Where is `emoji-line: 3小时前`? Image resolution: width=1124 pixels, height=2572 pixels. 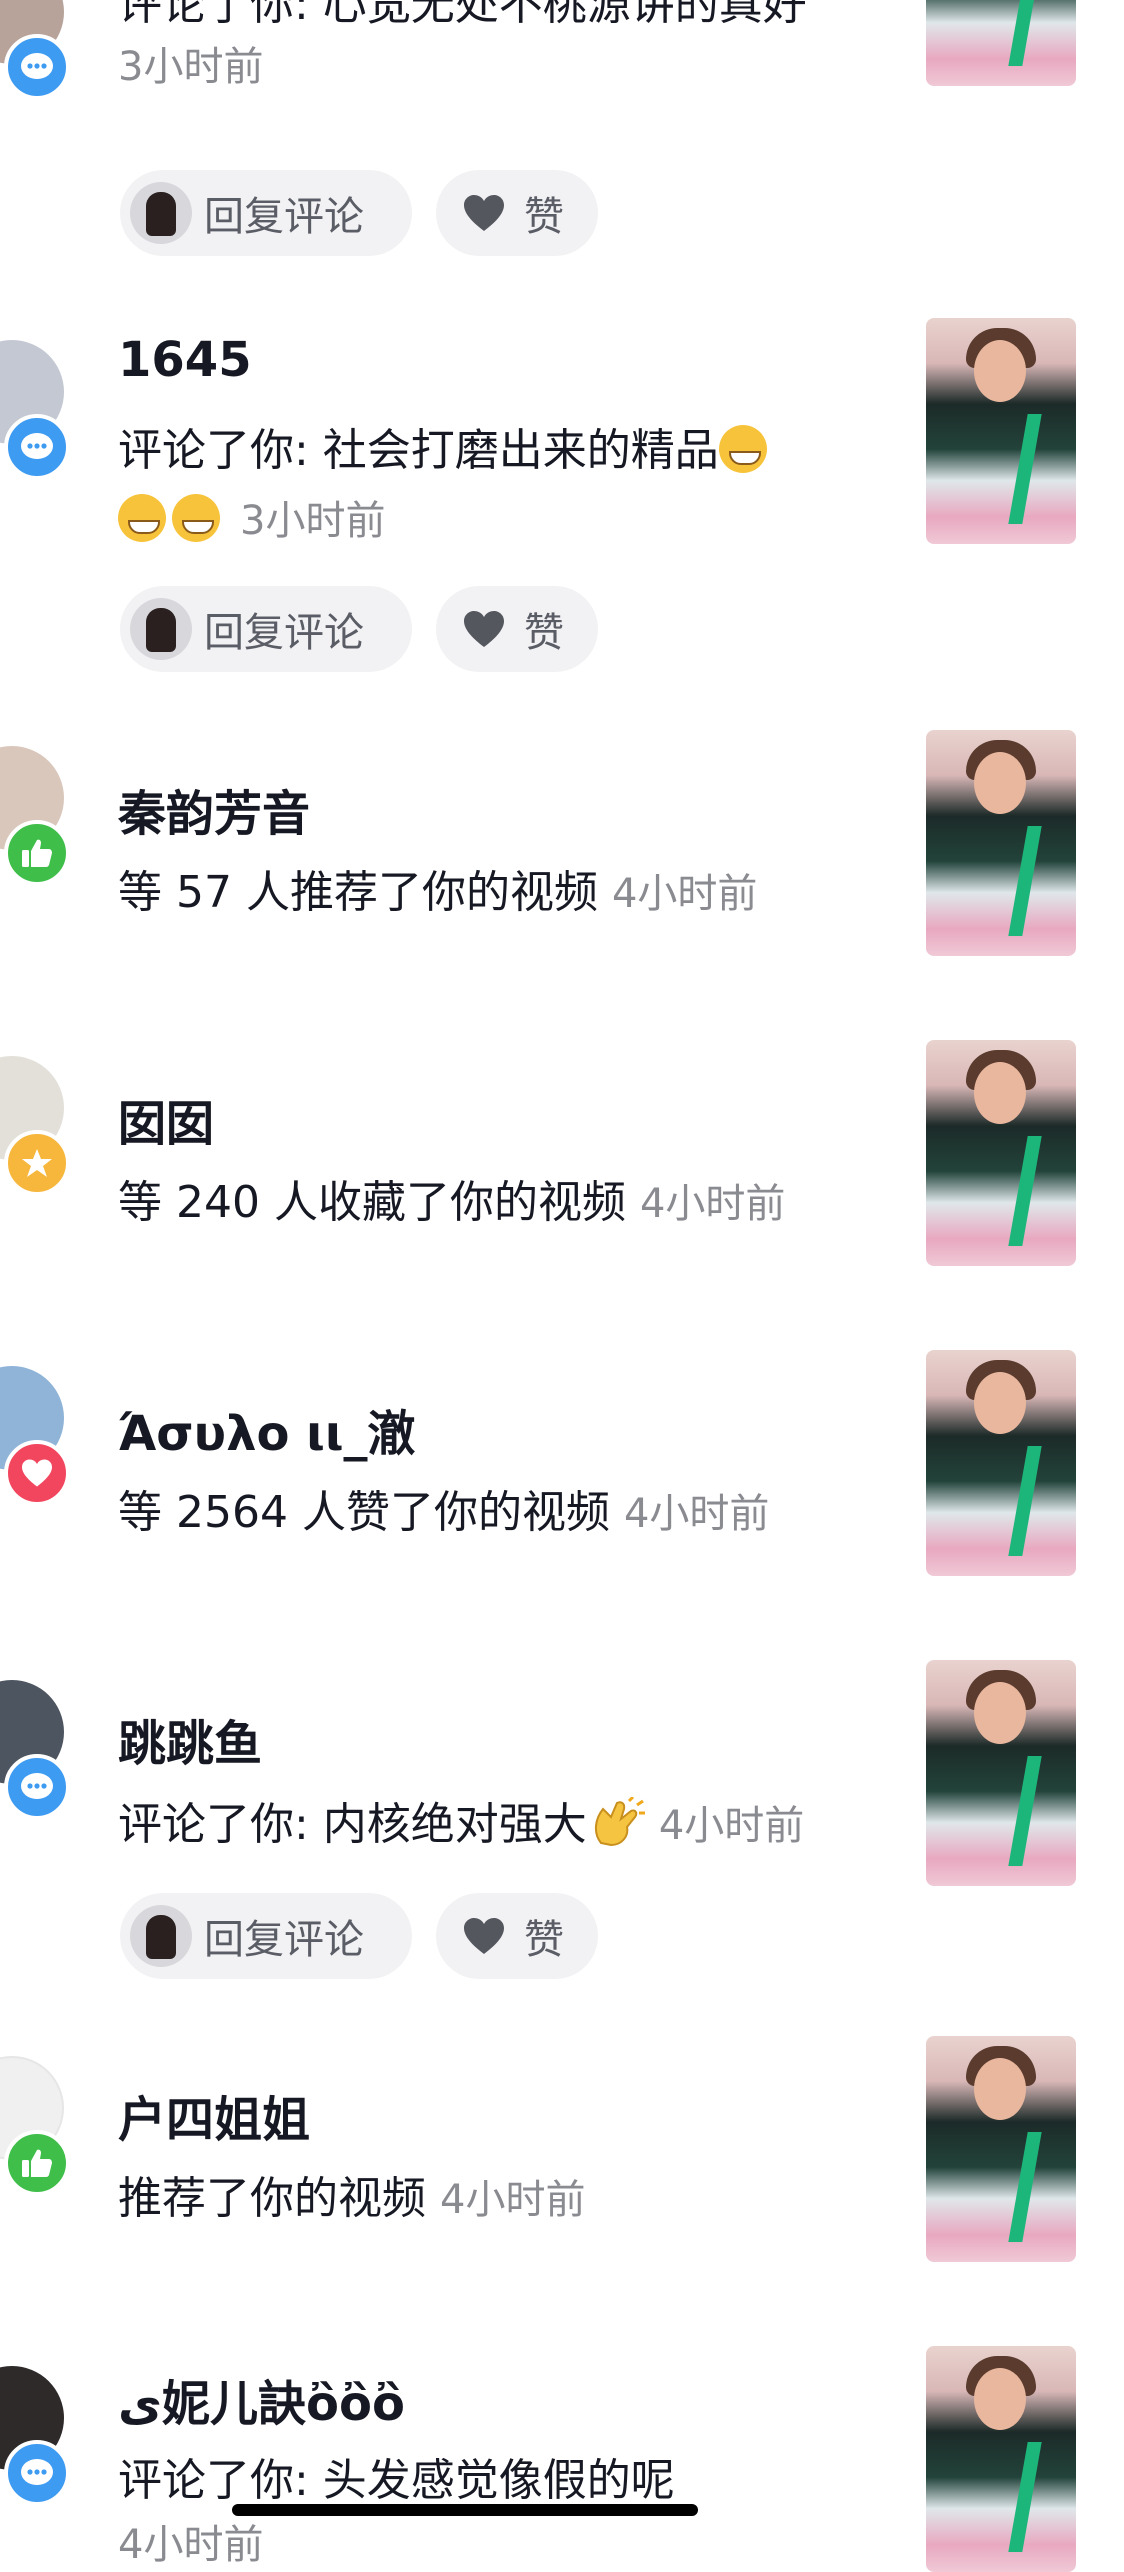 emoji-line: 3小时前 is located at coordinates (251, 517).